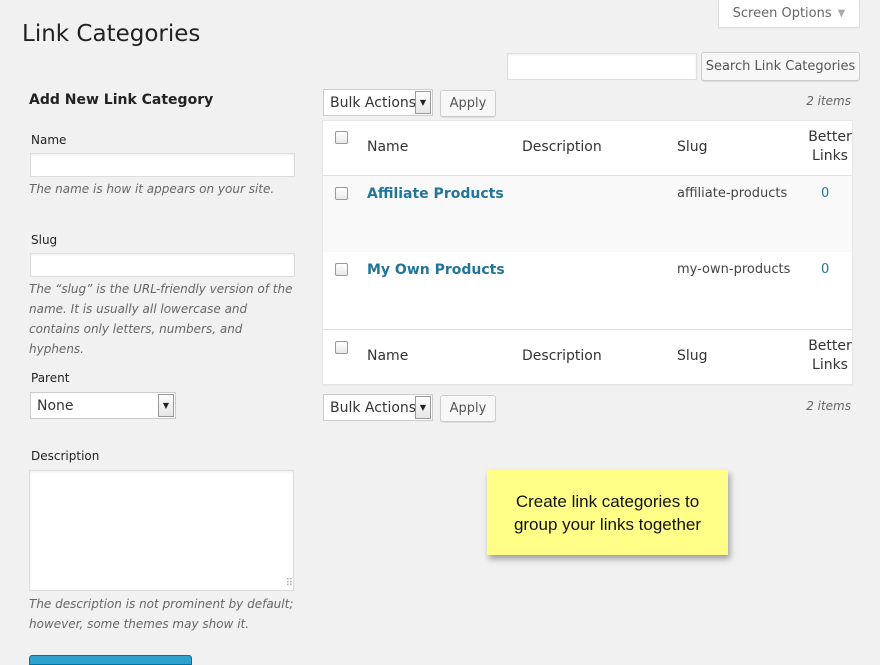 The width and height of the screenshot is (880, 665). What do you see at coordinates (587, 290) in the screenshot?
I see `table-row: My Own Products my-own-products 0` at bounding box center [587, 290].